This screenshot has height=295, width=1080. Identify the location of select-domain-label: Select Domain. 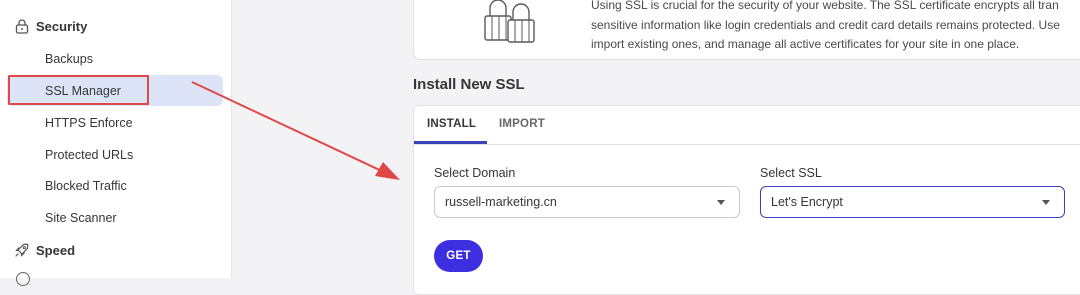
(475, 173).